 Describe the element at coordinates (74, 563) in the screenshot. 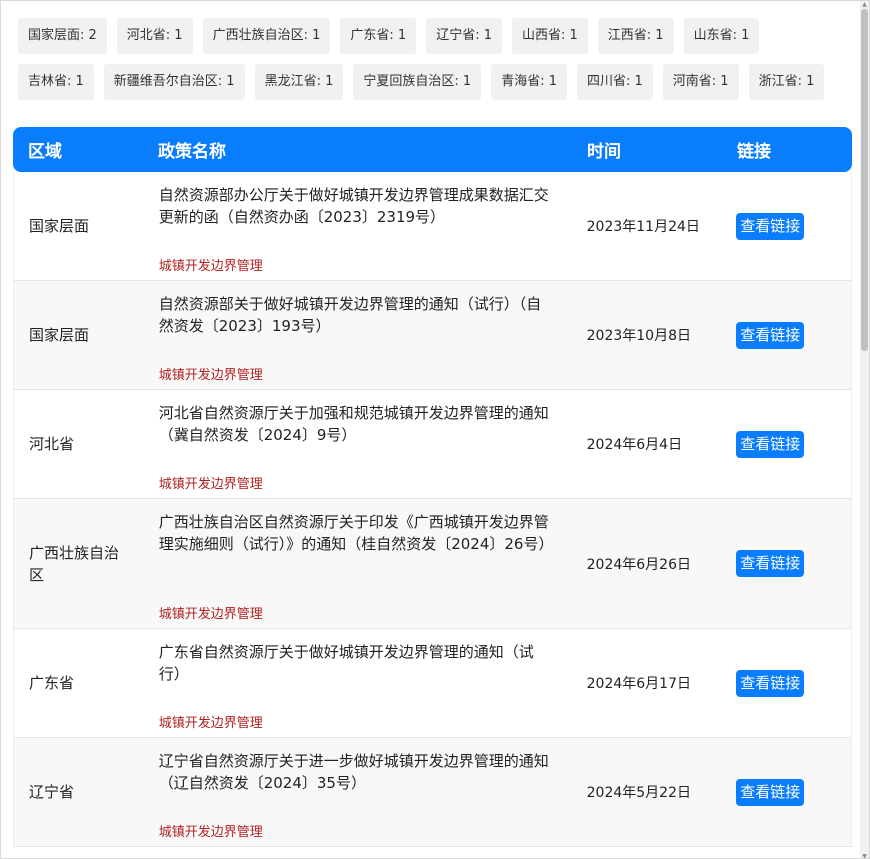

I see `region-text: 广西壮族自治区` at that location.